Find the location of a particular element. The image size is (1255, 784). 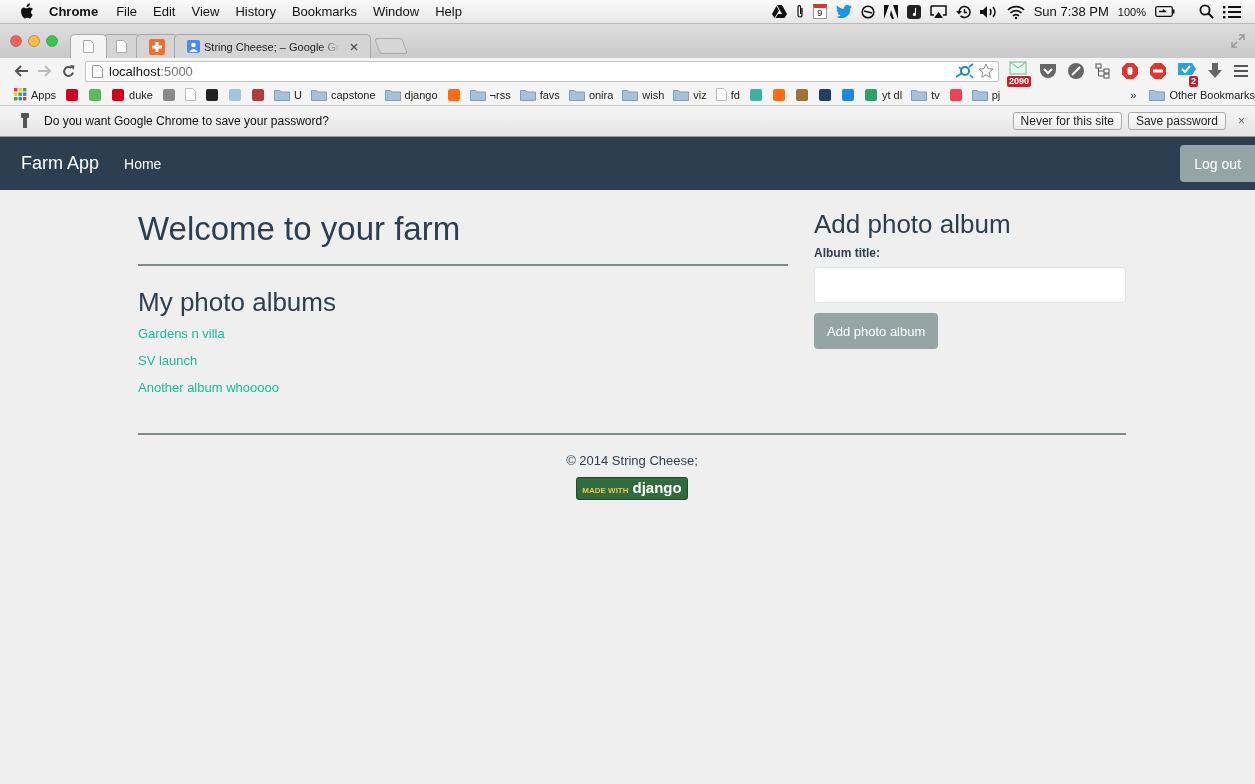

menu-item: Window is located at coordinates (396, 11).